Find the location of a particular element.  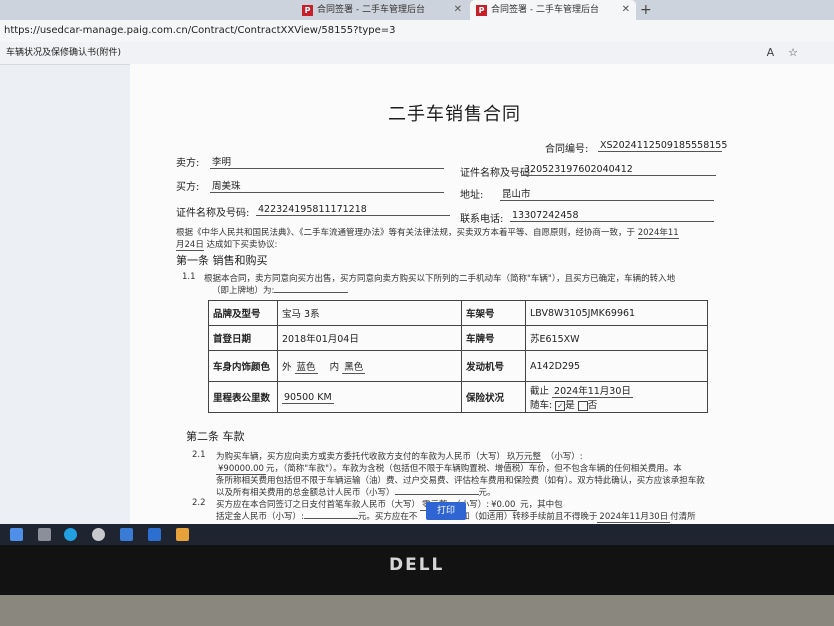

buyer-value: 周美珠 is located at coordinates (327, 185).